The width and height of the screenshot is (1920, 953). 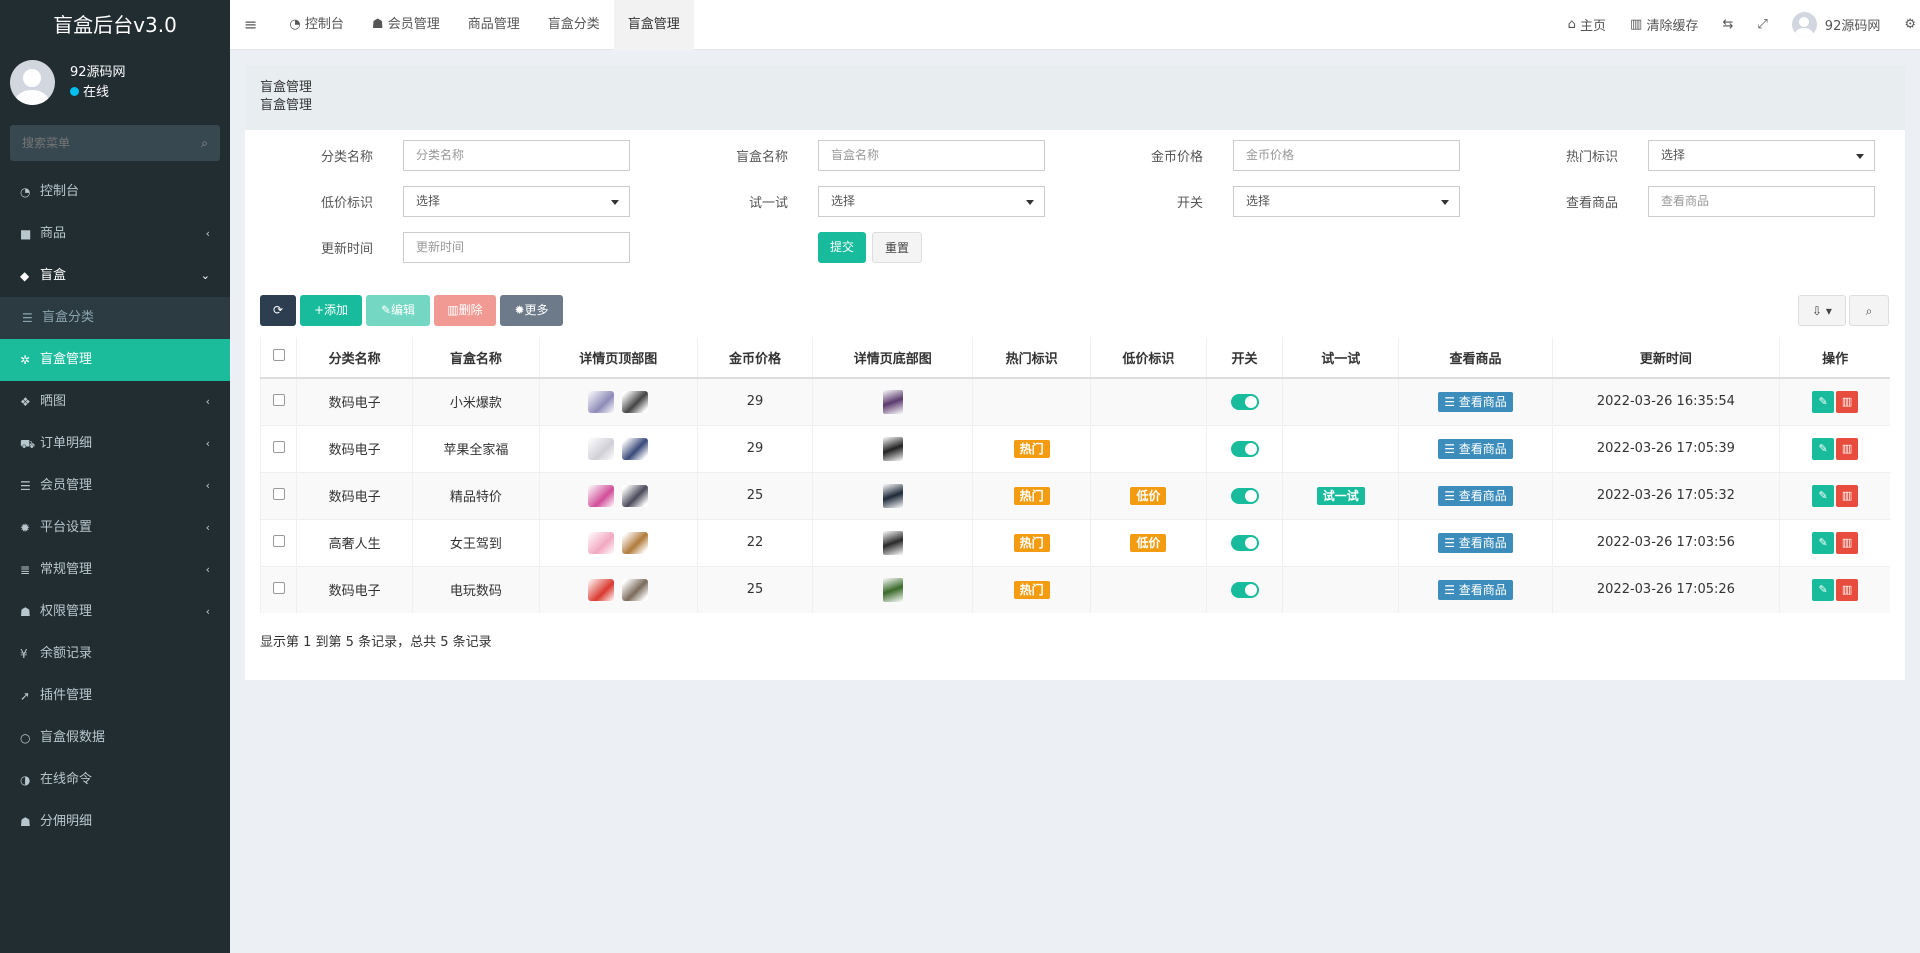 I want to click on tab-1: ☗ 会员管理, so click(x=406, y=25).